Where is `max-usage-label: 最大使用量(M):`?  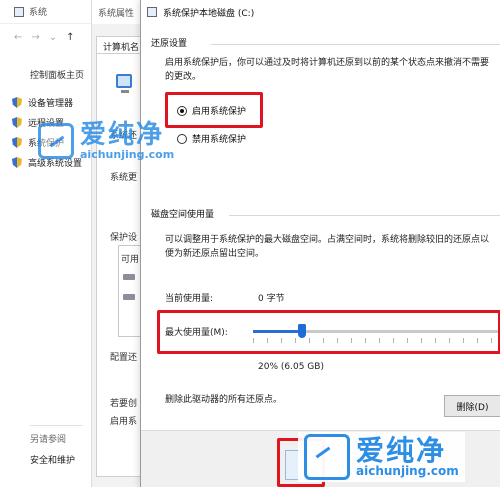
max-usage-label: 最大使用量(M): is located at coordinates (196, 333).